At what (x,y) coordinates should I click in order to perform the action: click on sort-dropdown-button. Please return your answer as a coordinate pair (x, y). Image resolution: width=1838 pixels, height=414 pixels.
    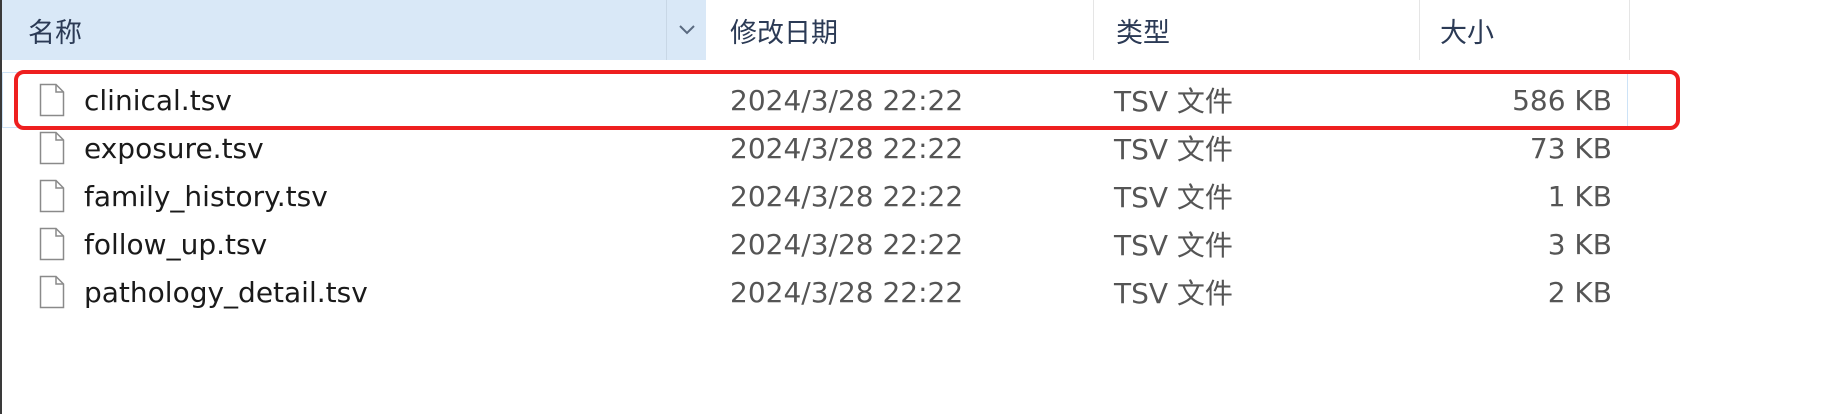
    Looking at the image, I should click on (686, 30).